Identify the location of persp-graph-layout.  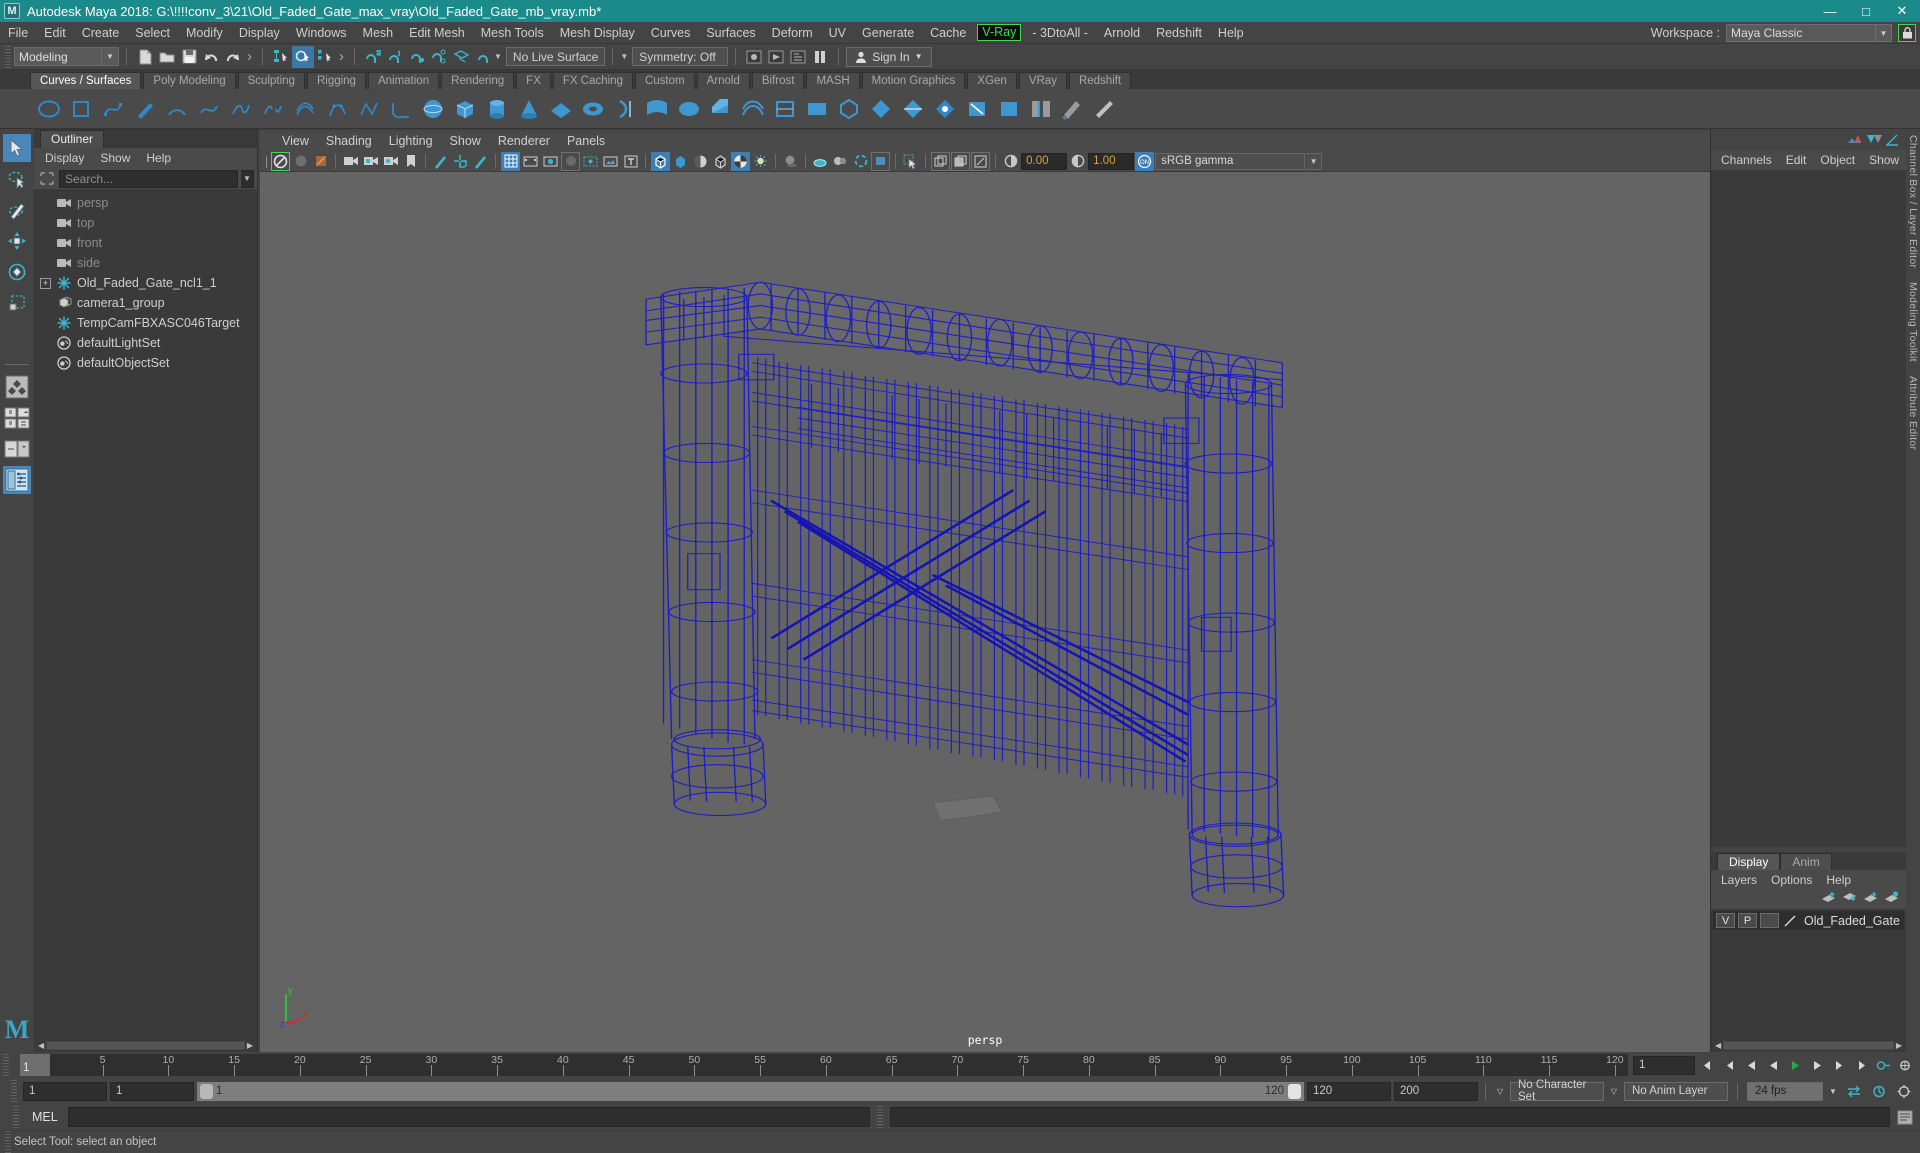
(17, 449).